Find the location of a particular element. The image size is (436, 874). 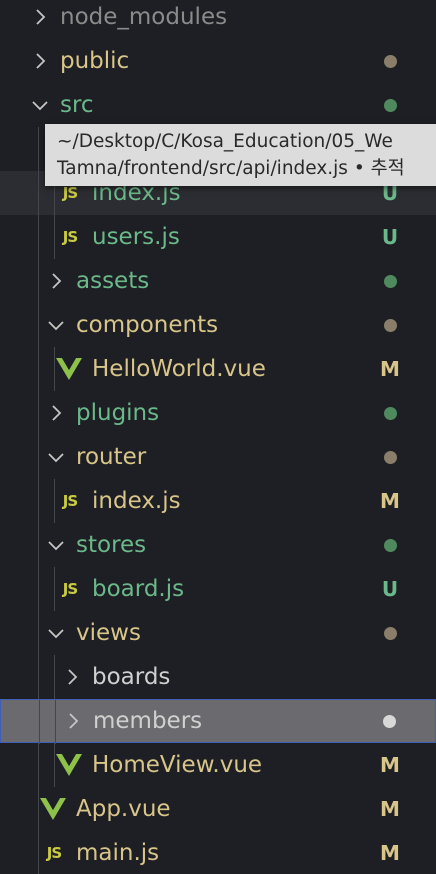

folder-src: src is located at coordinates (218, 105).